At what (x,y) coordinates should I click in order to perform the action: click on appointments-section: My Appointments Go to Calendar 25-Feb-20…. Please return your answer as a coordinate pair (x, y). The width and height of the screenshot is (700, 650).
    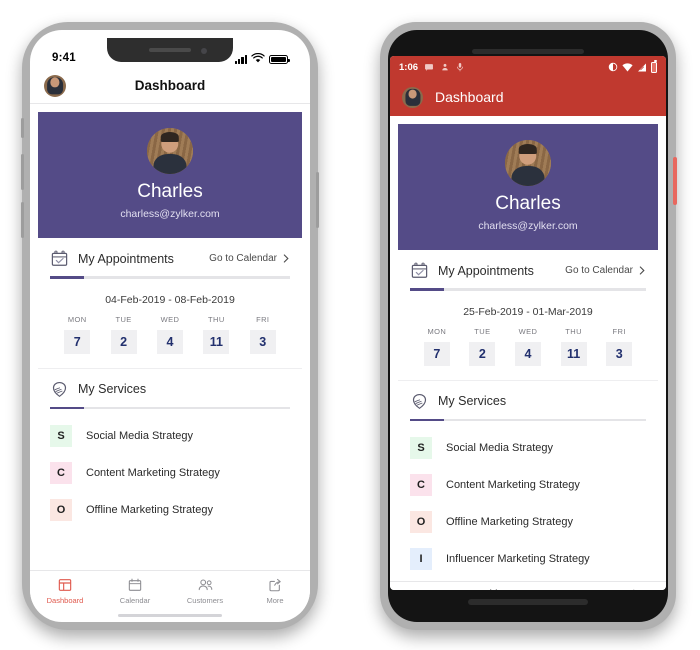
    Looking at the image, I should click on (528, 315).